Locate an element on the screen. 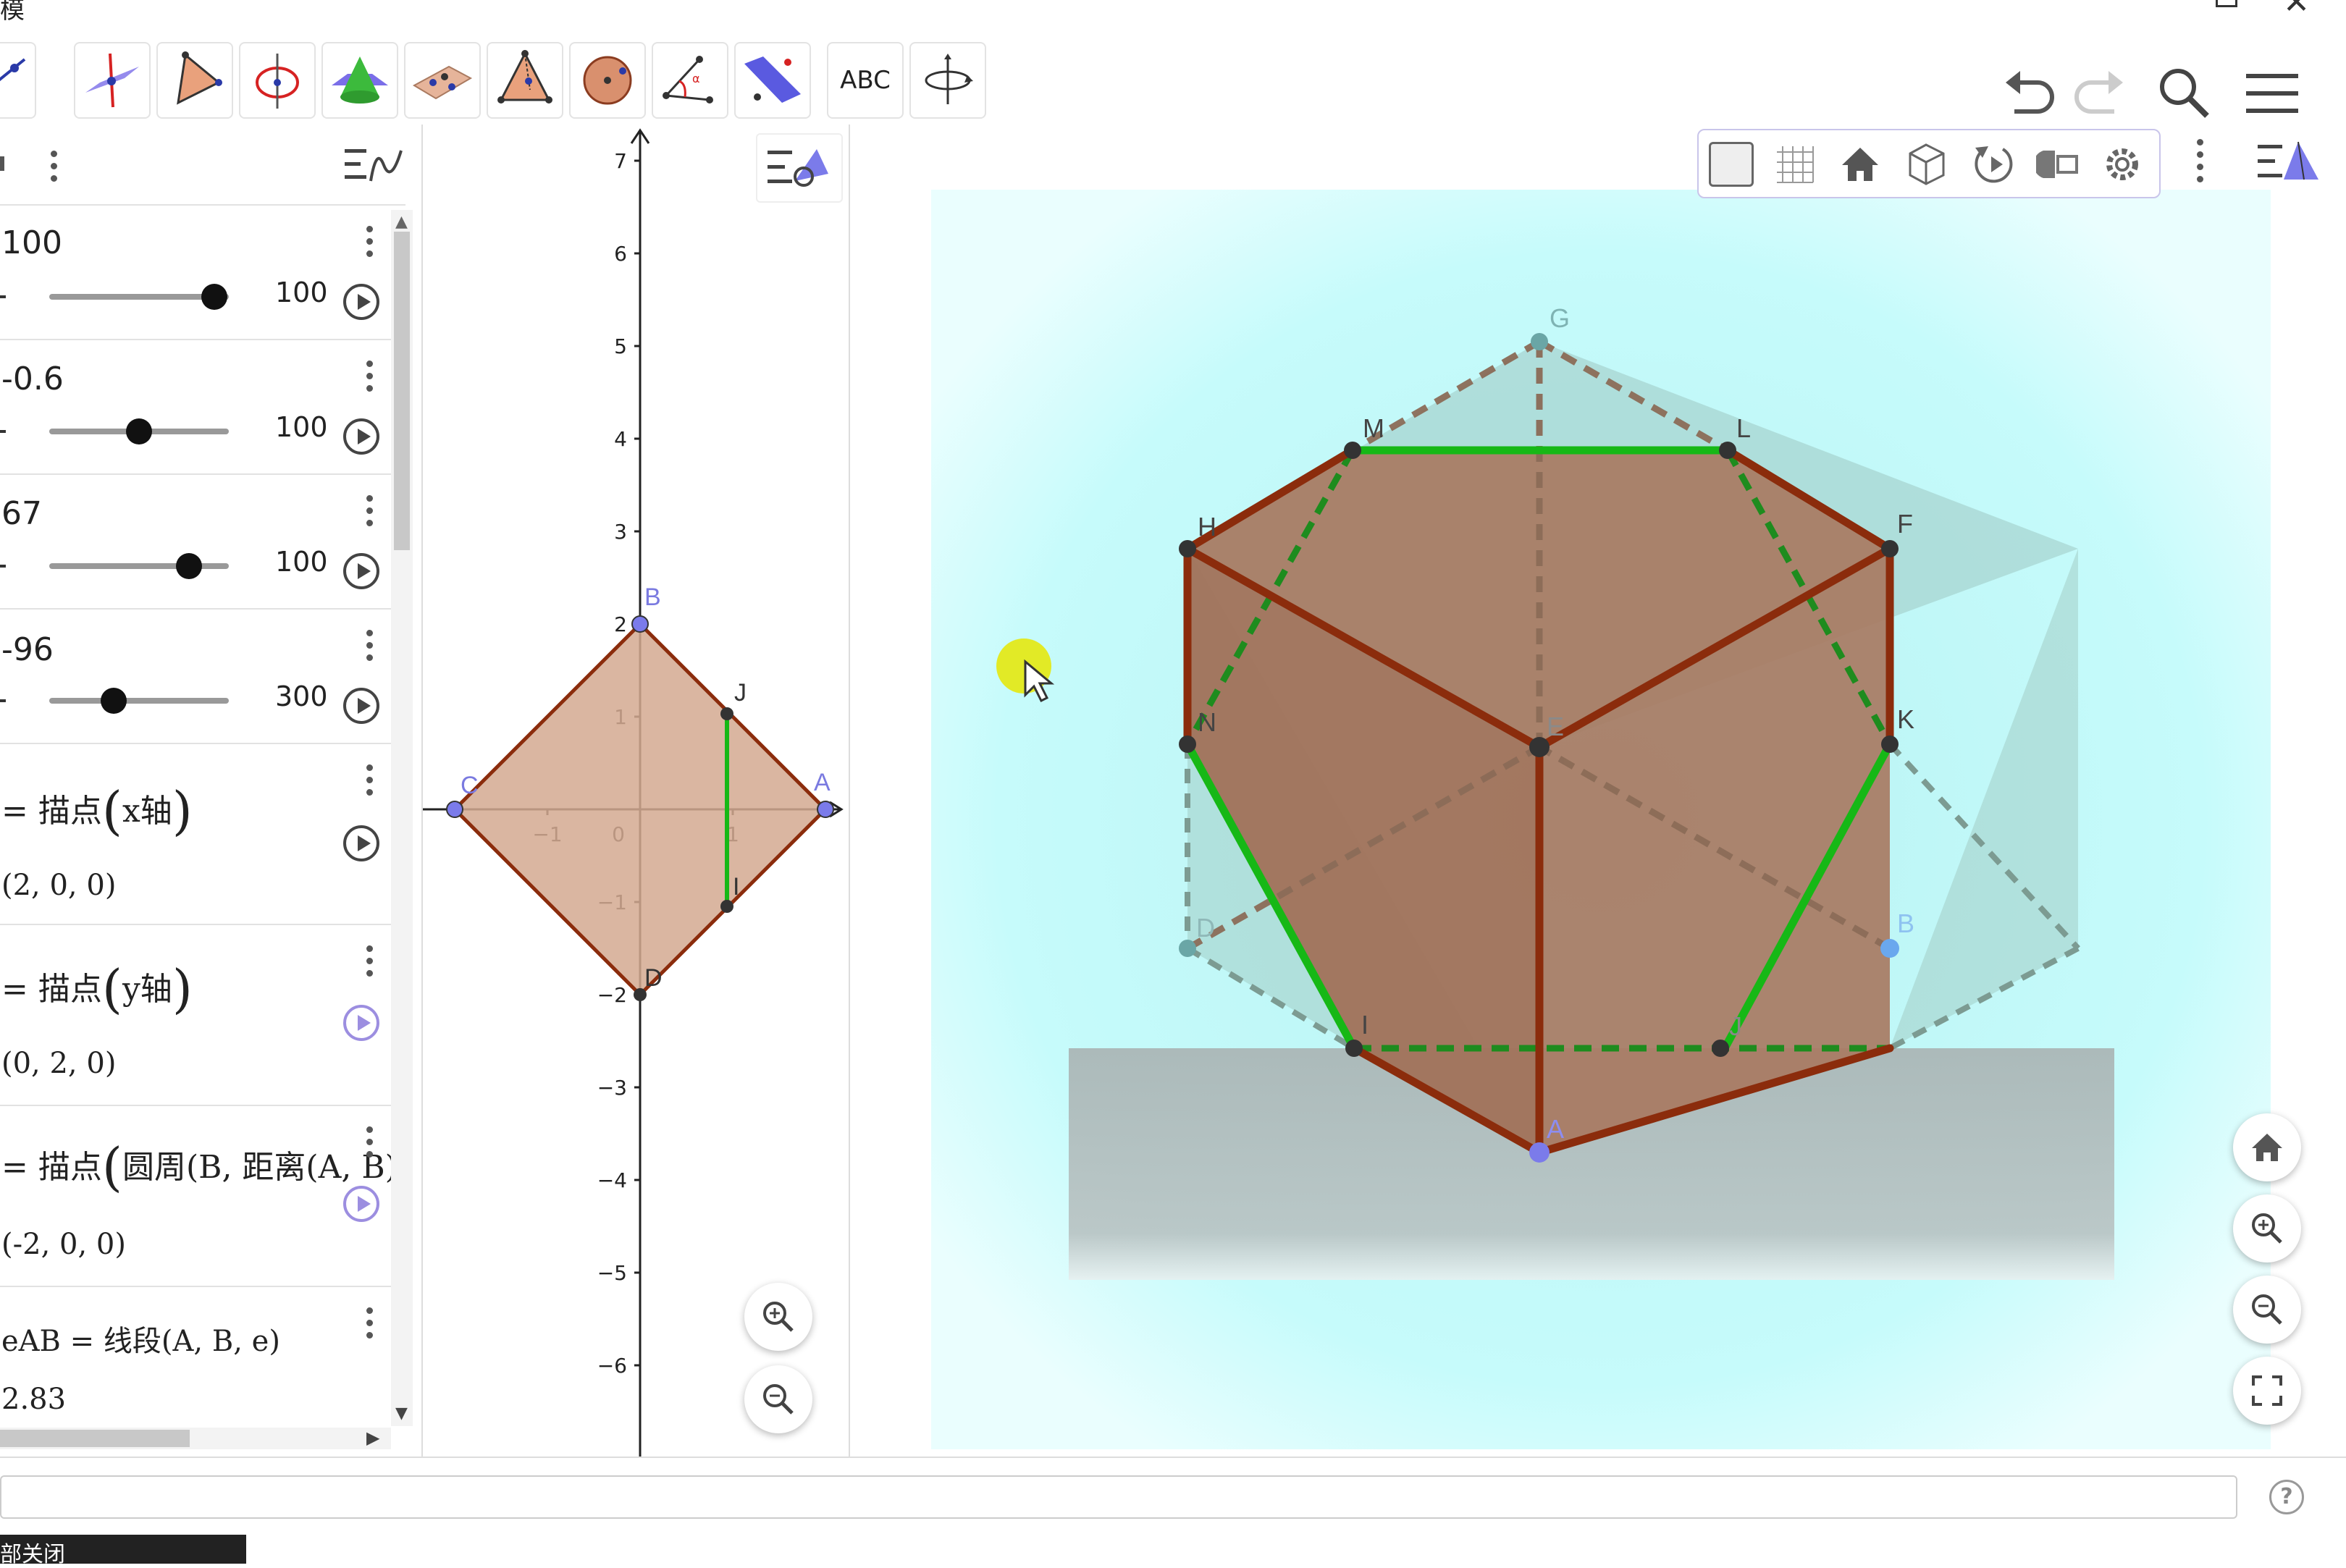  trace-prefix: = 描点 is located at coordinates (51, 989).